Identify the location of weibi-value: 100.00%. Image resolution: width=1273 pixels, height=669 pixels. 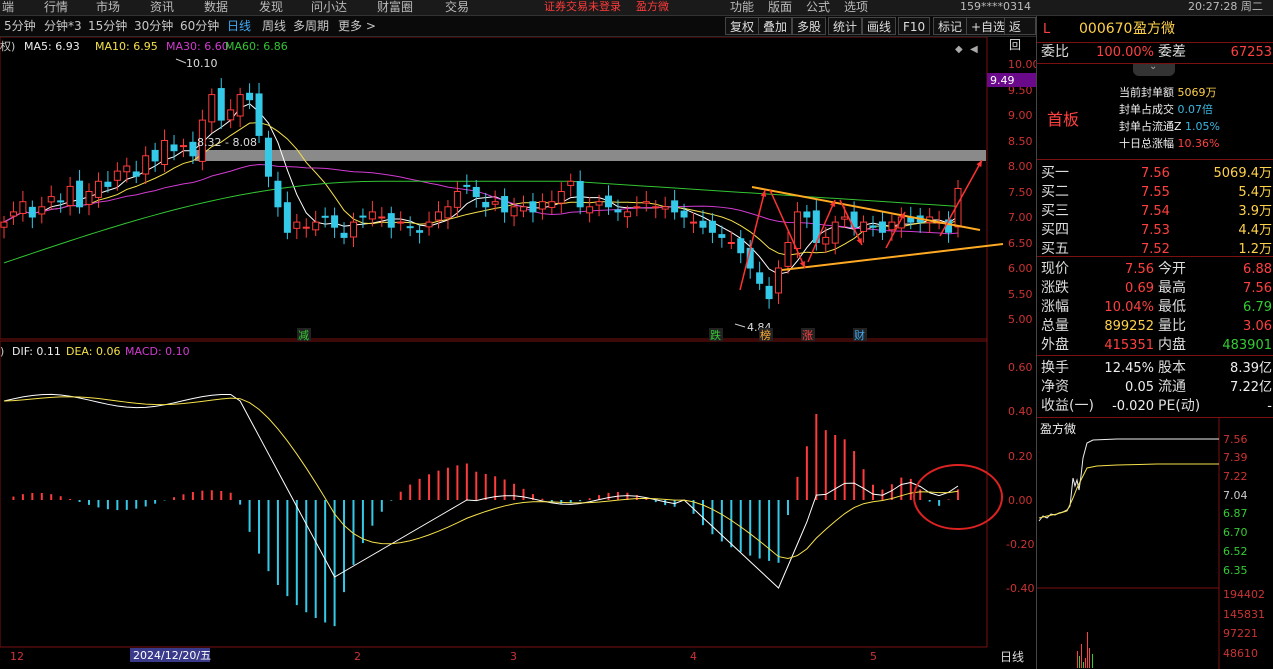
(1125, 52).